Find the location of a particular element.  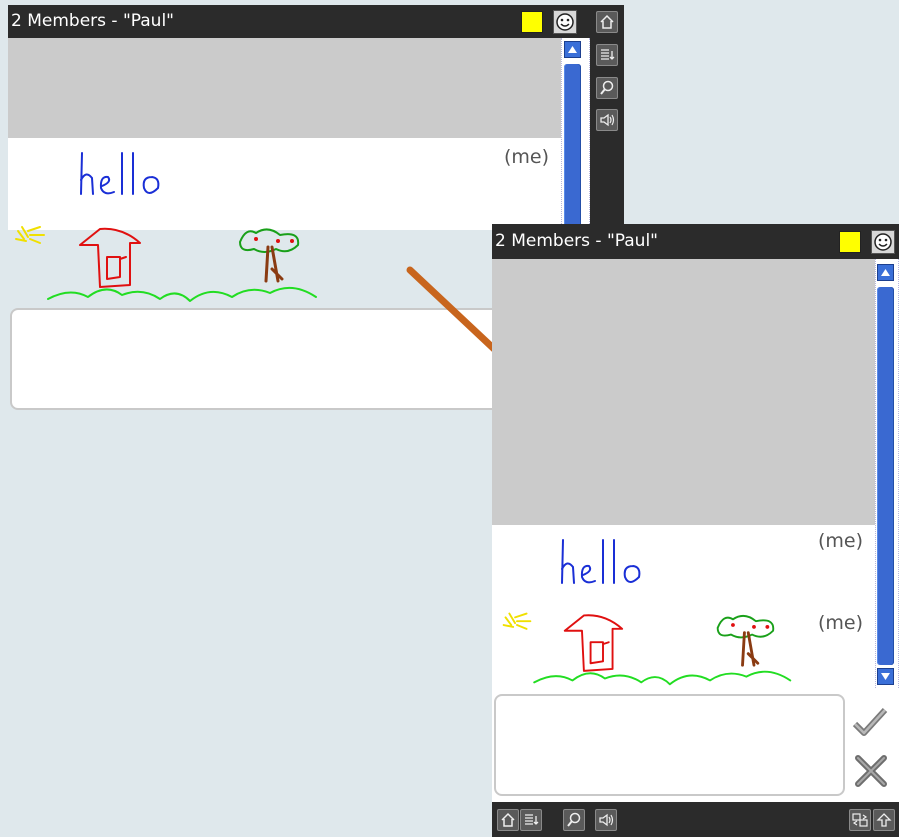

message-input is located at coordinates (669, 745).